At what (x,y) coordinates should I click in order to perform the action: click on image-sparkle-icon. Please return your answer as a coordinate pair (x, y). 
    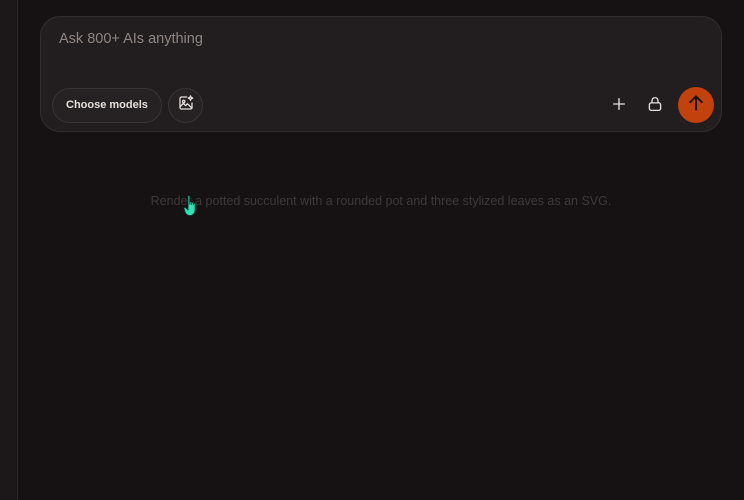
    Looking at the image, I should click on (186, 105).